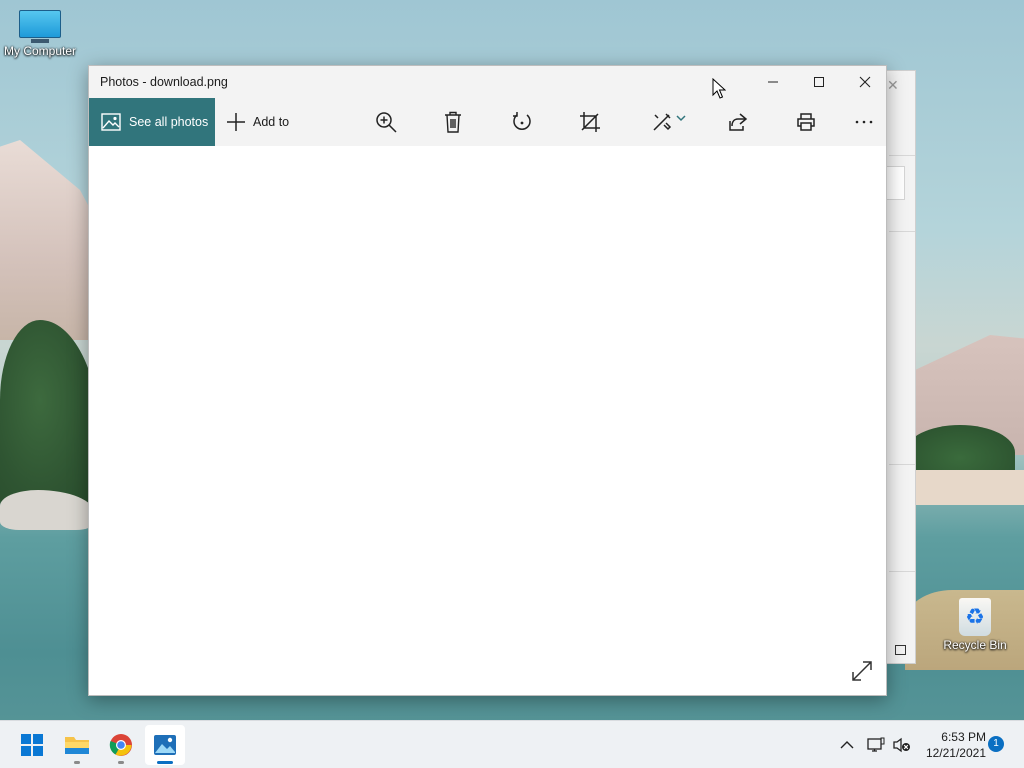 The image size is (1024, 768). I want to click on volume-muted-icon, so click(901, 745).